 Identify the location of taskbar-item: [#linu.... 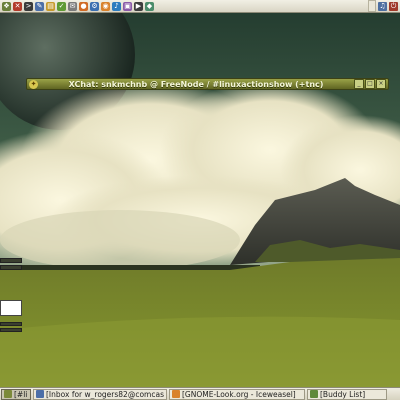
(16, 394).